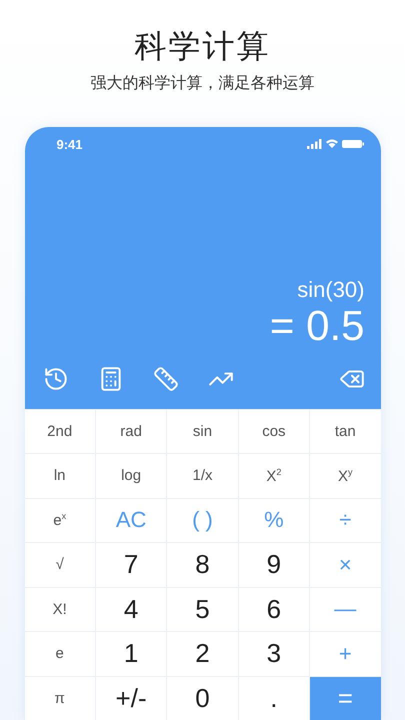 The image size is (405, 720). Describe the element at coordinates (274, 564) in the screenshot. I see `calculator-key: 9` at that location.